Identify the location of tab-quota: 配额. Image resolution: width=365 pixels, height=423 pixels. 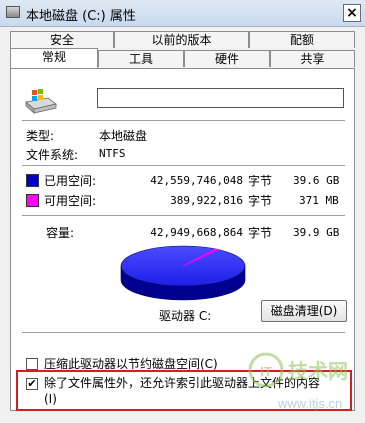
(302, 39).